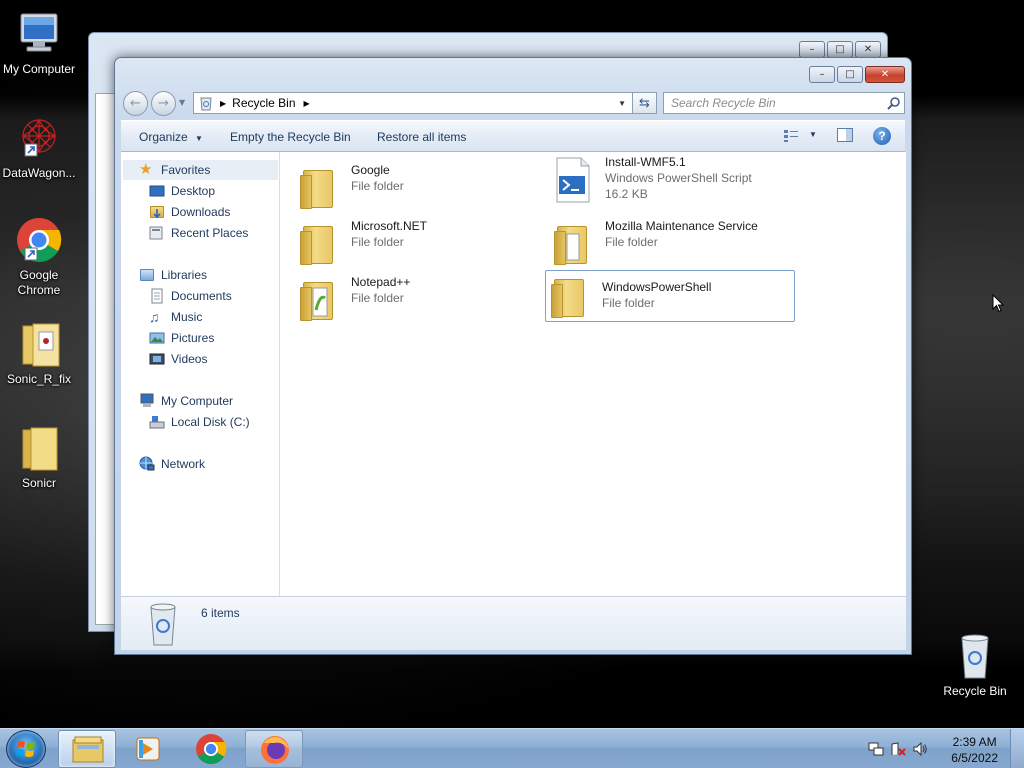  Describe the element at coordinates (157, 212) in the screenshot. I see `downloads-icon` at that location.